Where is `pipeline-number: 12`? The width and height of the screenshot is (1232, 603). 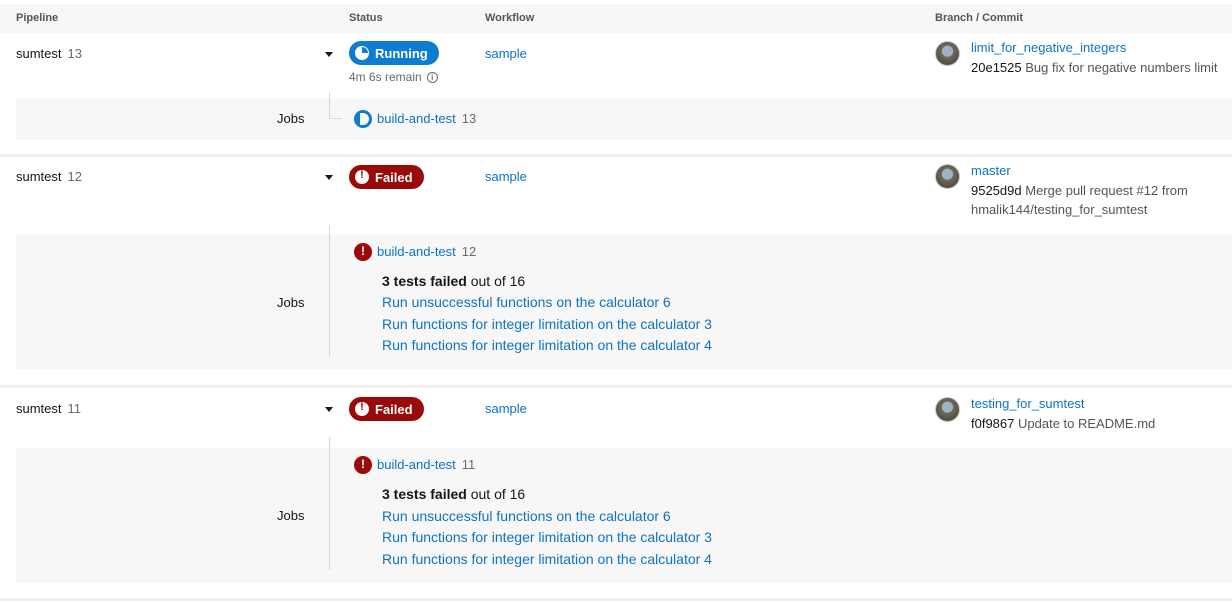 pipeline-number: 12 is located at coordinates (74, 176).